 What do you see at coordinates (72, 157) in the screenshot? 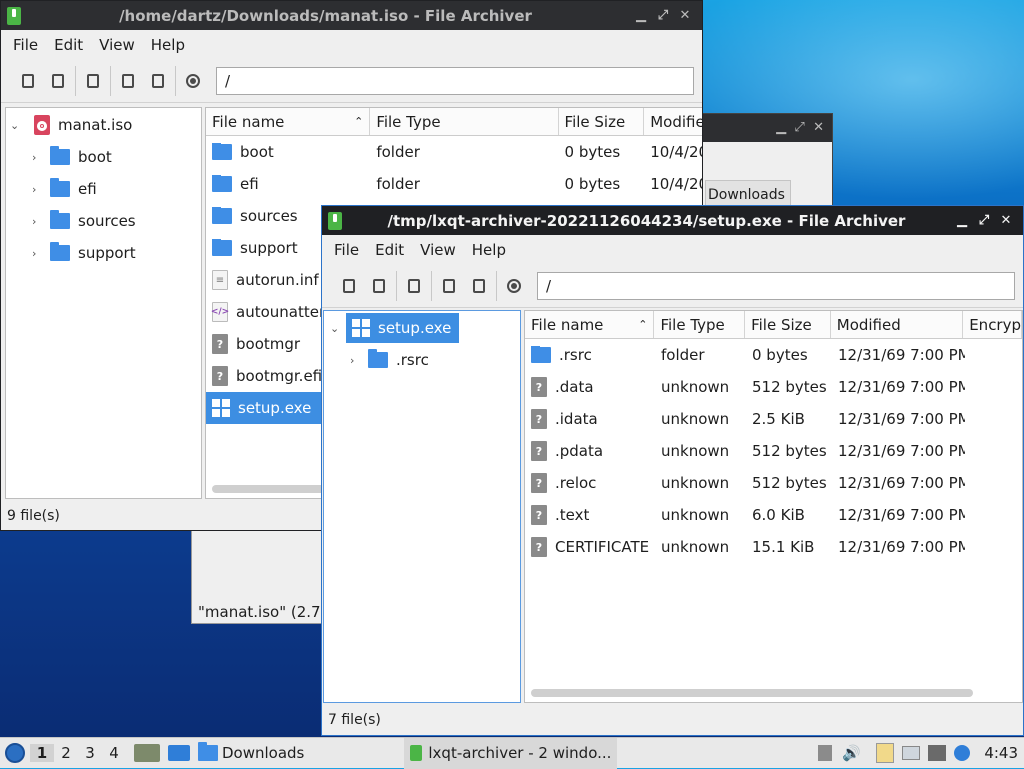
I see `tree-item-boot: › boot` at bounding box center [72, 157].